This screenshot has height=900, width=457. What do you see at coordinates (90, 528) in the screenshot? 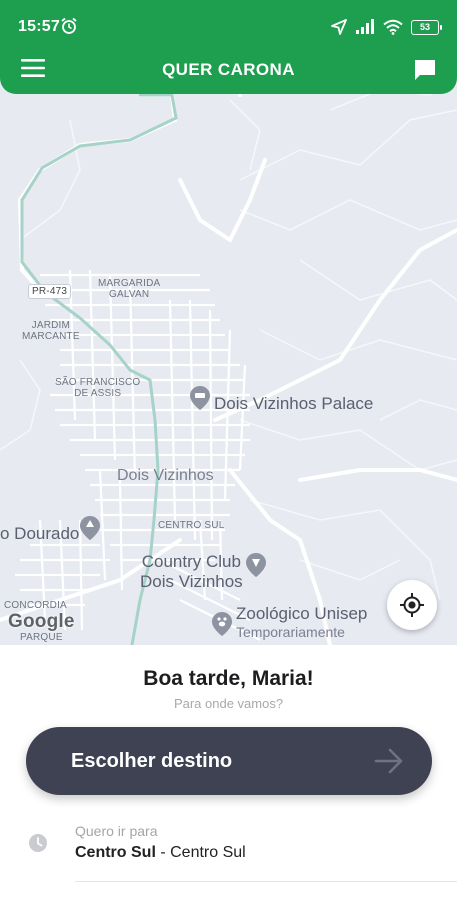
I see `park-pin-icon` at bounding box center [90, 528].